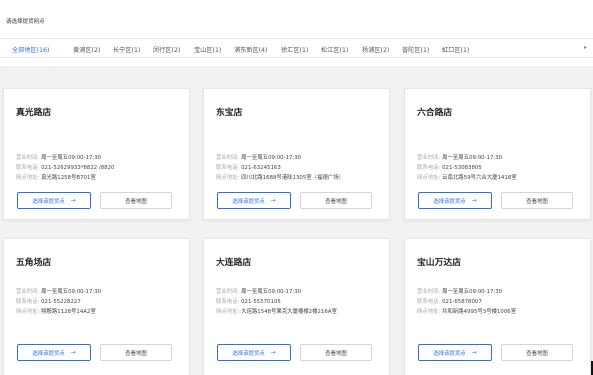 The image size is (593, 375). Describe the element at coordinates (56, 312) in the screenshot. I see `store-address: 网点地址: 翔殷路1128号14A2室` at that location.